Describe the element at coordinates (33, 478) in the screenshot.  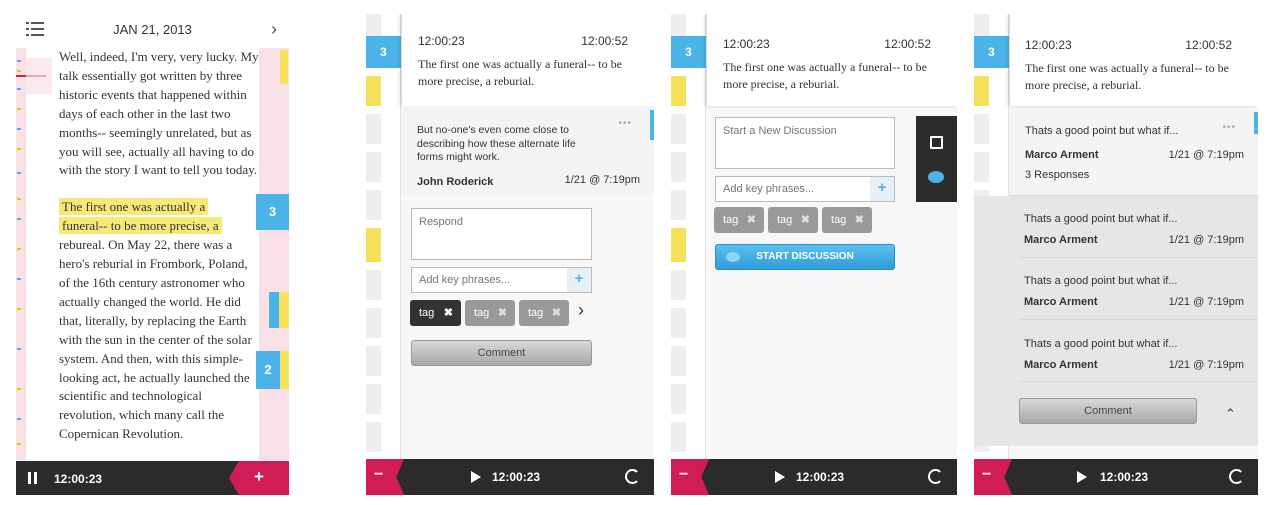
I see `pause-icon` at that location.